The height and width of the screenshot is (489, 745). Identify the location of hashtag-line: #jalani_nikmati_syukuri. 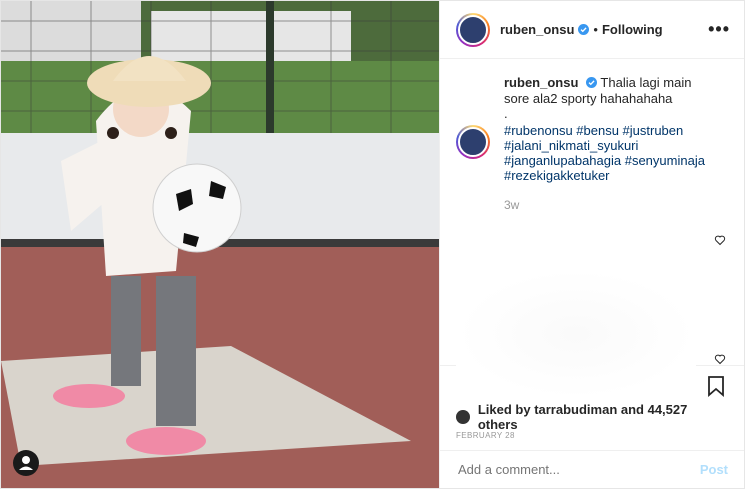
(609, 145).